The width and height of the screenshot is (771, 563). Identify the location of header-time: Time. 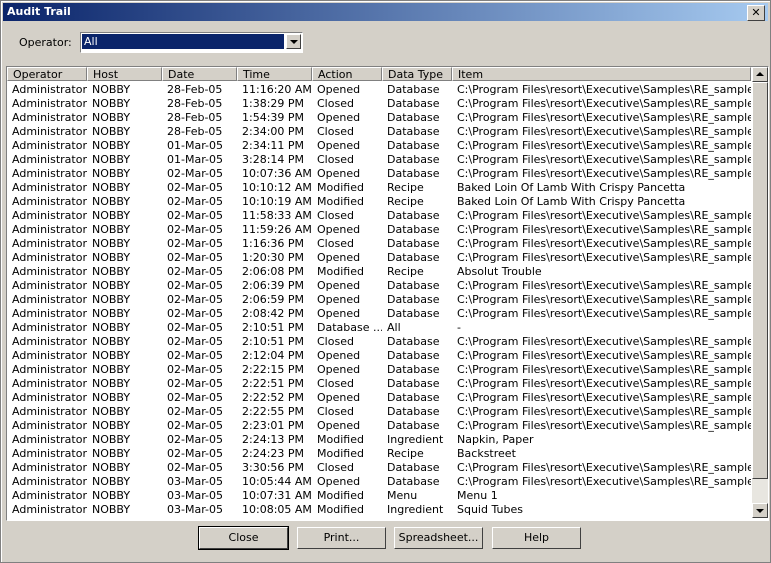
(274, 74).